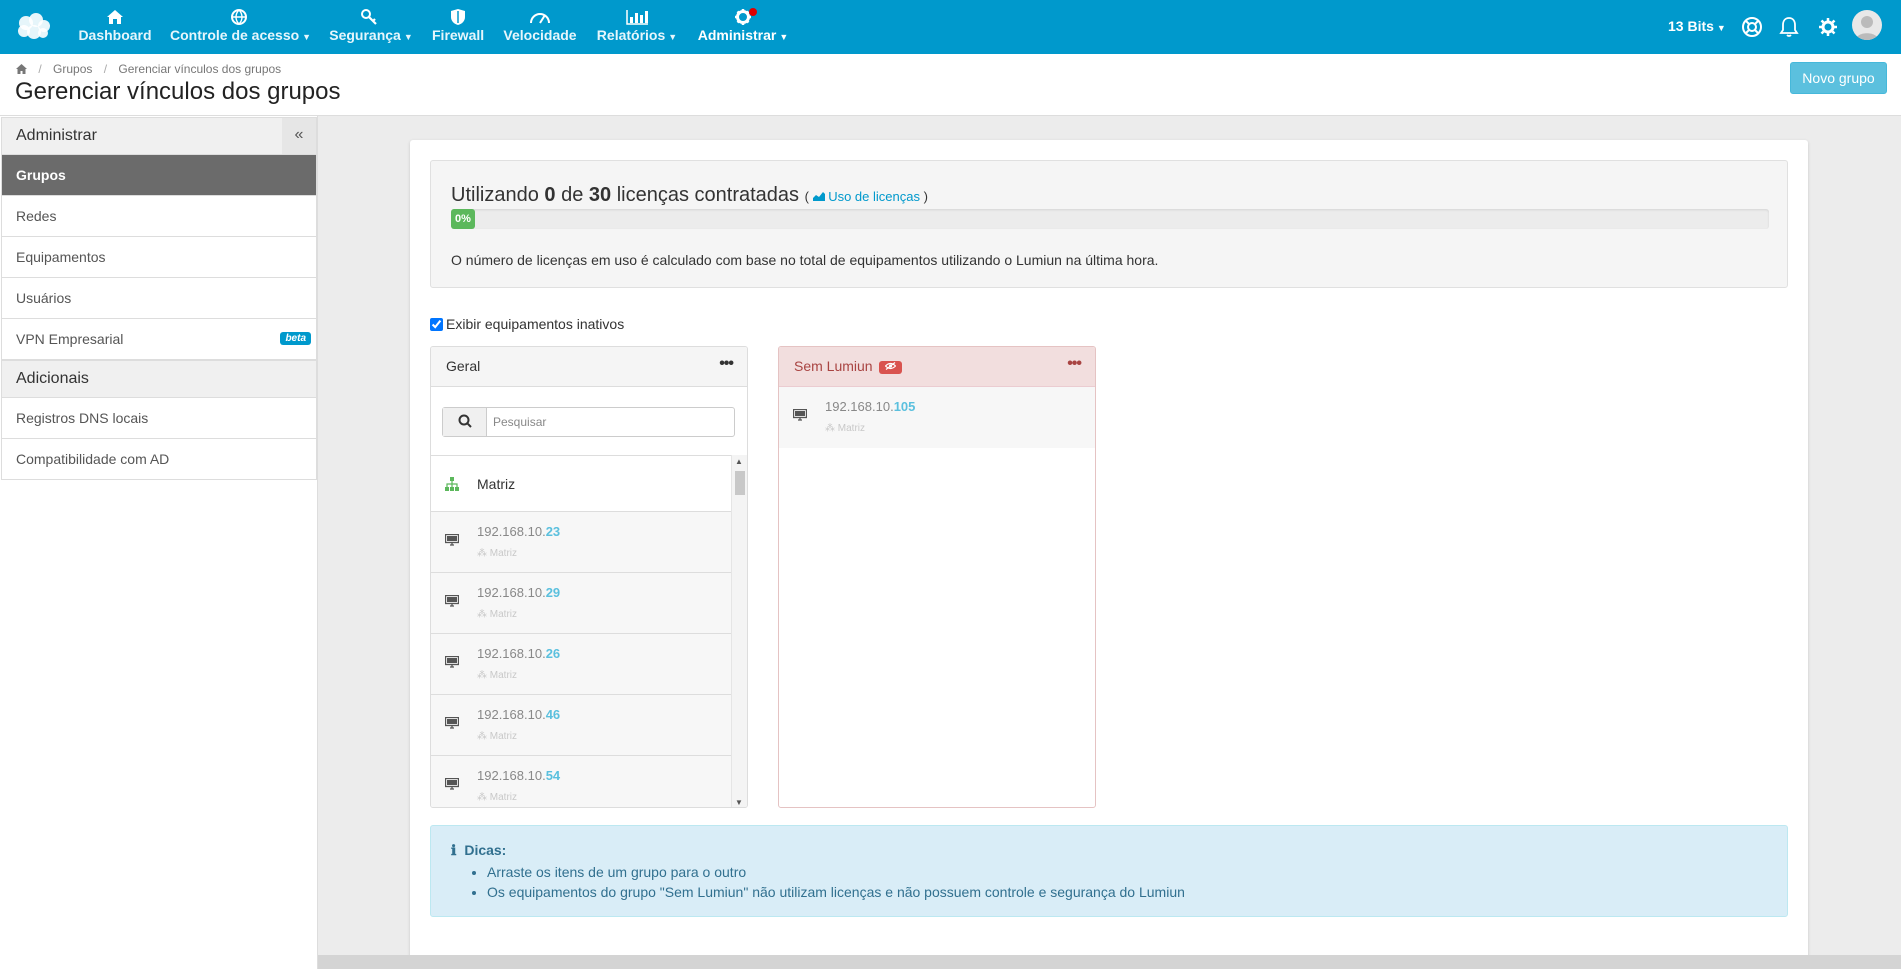 Image resolution: width=1901 pixels, height=969 pixels. I want to click on list-item-device: 192.168.10.26 ⁂ Matriz, so click(581, 664).